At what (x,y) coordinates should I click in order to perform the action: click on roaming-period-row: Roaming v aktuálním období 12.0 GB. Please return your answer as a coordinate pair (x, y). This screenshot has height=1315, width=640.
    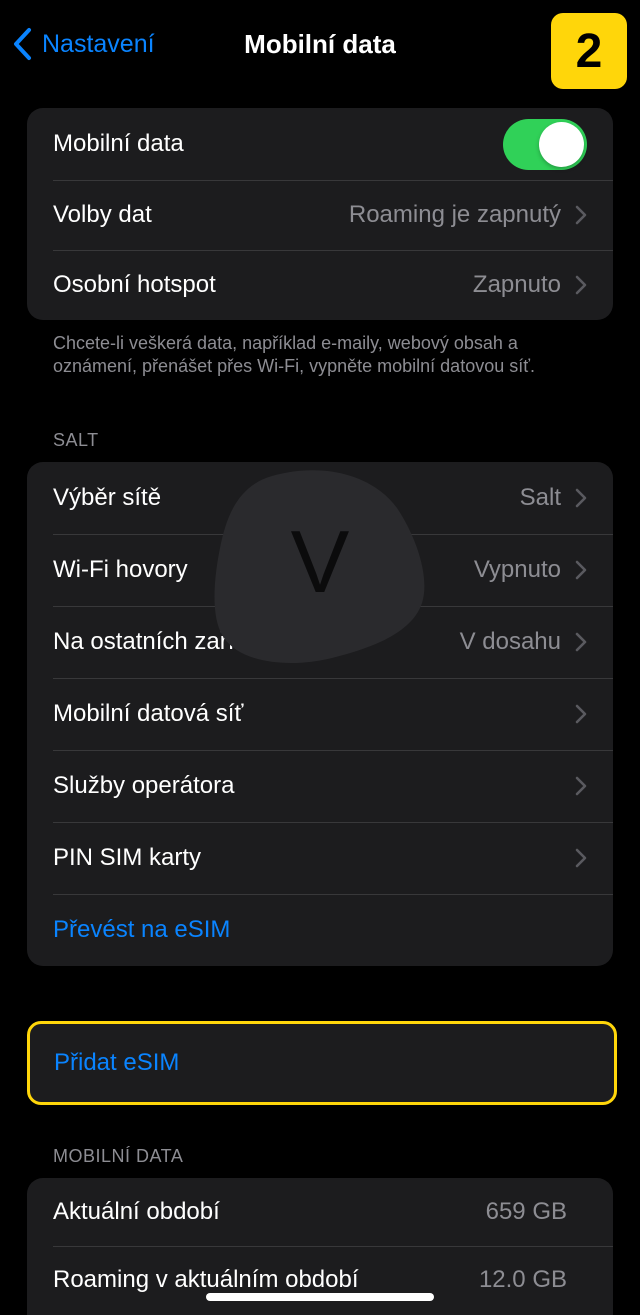
    Looking at the image, I should click on (320, 1280).